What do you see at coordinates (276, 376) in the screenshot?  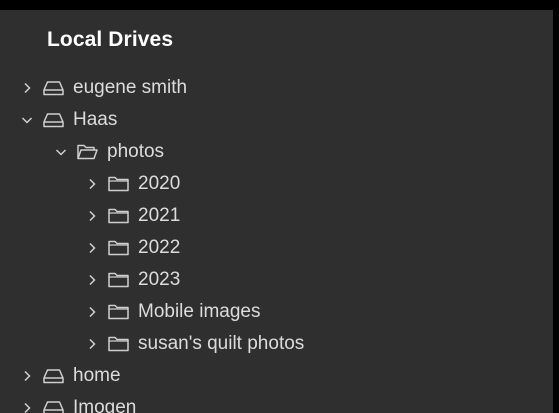 I see `tree-item-home: home` at bounding box center [276, 376].